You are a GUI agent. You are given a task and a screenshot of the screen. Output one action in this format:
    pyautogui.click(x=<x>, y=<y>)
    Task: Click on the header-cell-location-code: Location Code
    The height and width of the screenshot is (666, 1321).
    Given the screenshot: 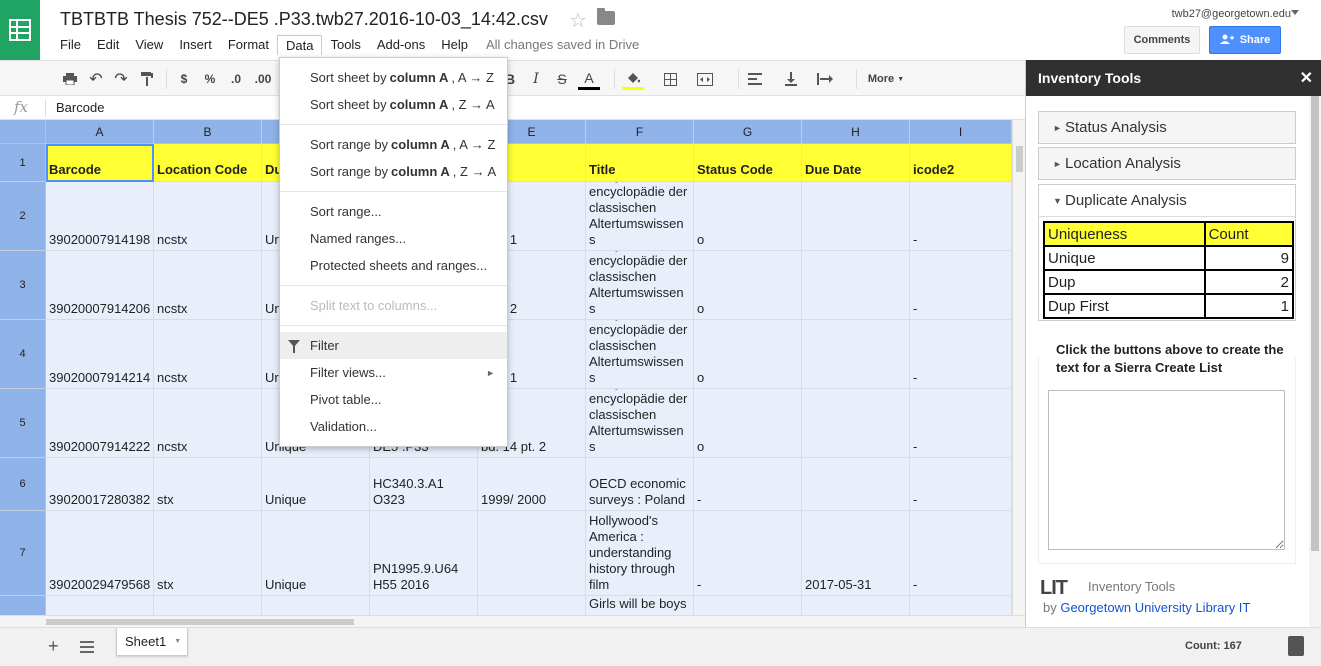 What is the action you would take?
    pyautogui.click(x=208, y=163)
    